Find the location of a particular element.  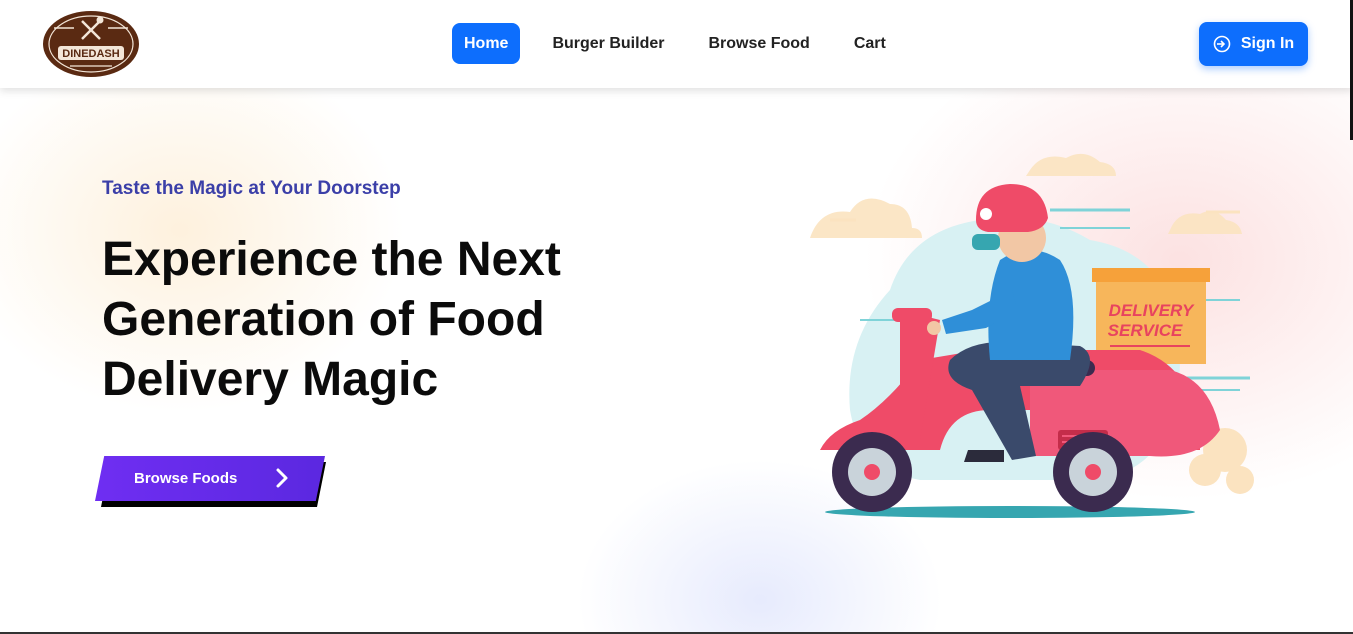

logo-text: DINEDASH is located at coordinates (91, 54).